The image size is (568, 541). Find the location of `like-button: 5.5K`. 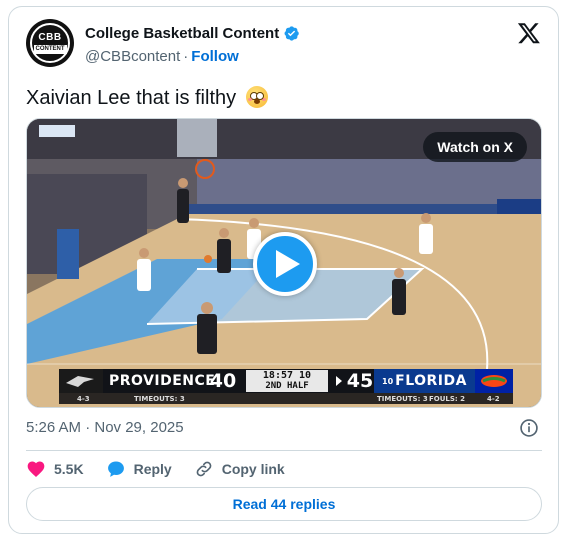

like-button: 5.5K is located at coordinates (55, 469).